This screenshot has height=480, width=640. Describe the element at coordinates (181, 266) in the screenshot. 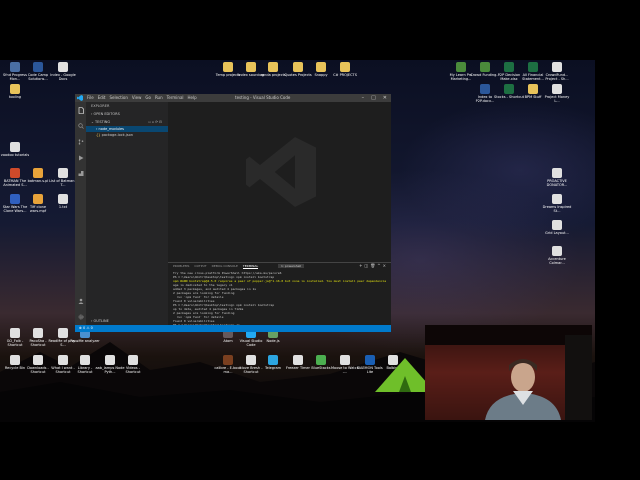

I see `tab-problems: PROBLEMS` at that location.